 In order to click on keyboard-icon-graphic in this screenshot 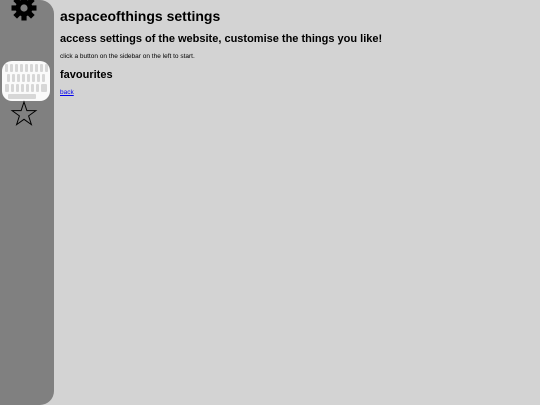, I will do `click(26, 81)`.